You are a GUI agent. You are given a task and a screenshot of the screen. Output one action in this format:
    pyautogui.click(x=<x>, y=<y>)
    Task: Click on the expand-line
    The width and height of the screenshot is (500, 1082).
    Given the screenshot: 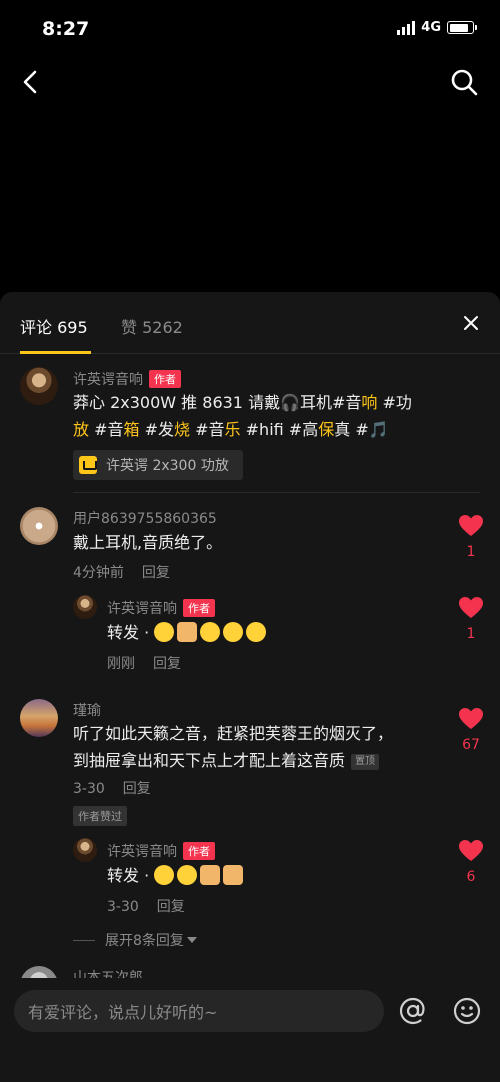 What is the action you would take?
    pyautogui.click(x=84, y=940)
    